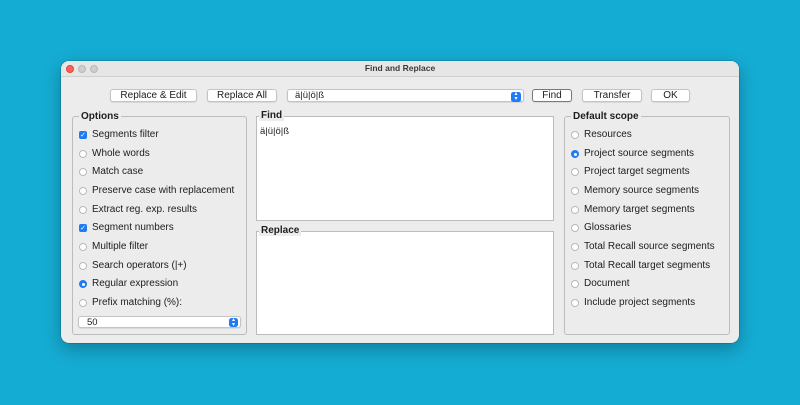 The height and width of the screenshot is (405, 800). I want to click on ok-button: OK, so click(670, 95).